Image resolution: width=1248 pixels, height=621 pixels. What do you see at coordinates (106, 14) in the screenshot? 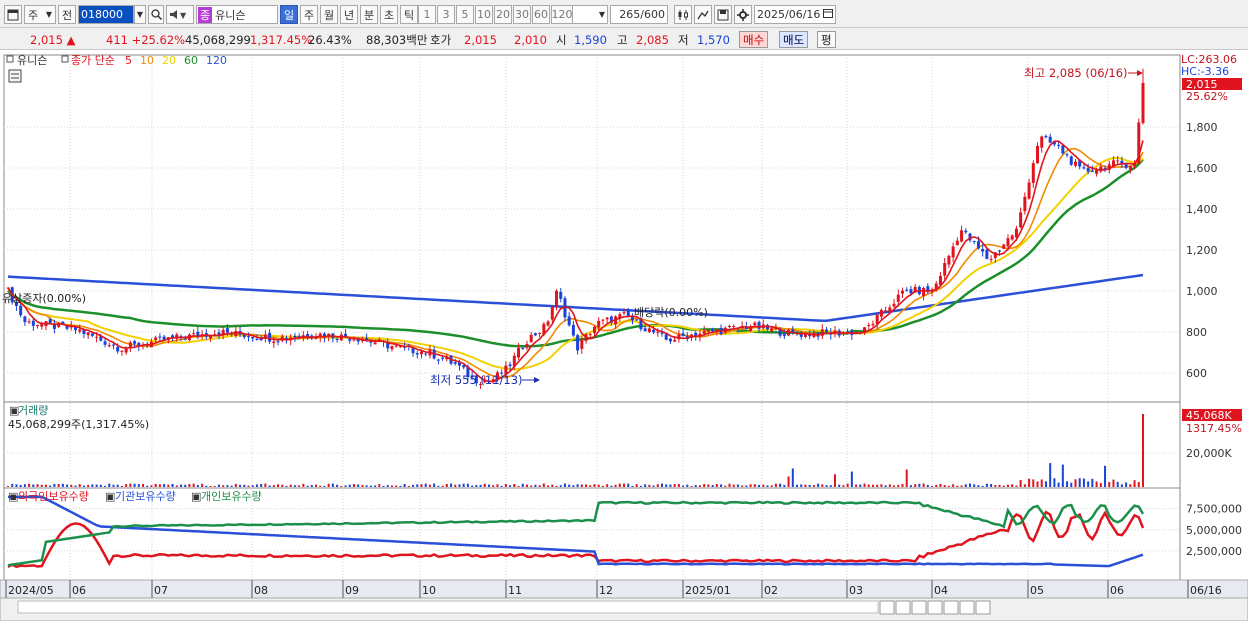
I see `code-input` at bounding box center [106, 14].